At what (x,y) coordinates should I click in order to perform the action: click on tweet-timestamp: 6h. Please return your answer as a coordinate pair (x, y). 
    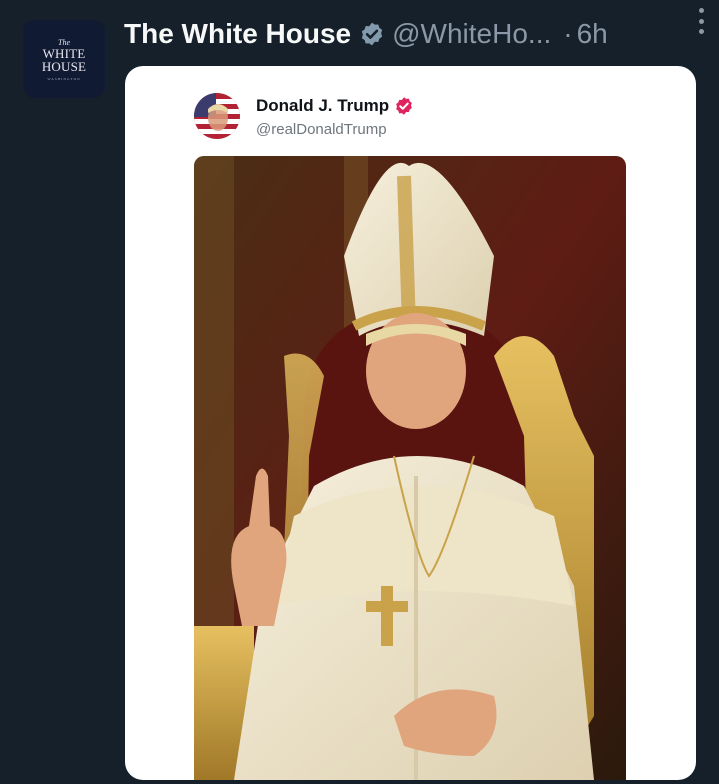
    Looking at the image, I should click on (592, 34).